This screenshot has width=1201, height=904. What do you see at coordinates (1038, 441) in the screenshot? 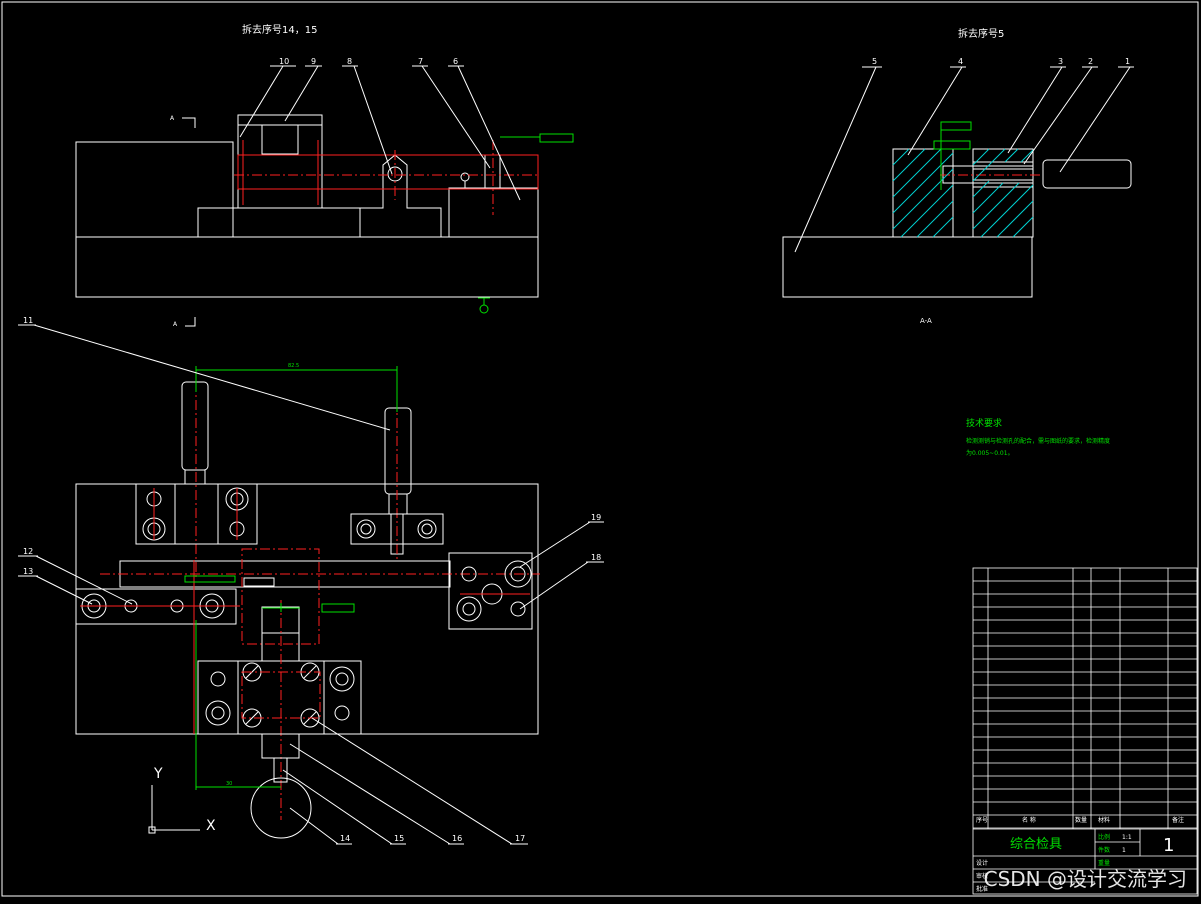
I see `tech-line-1: 检测测销与检测孔的配合，需与图纸的要求，检测精度` at bounding box center [1038, 441].